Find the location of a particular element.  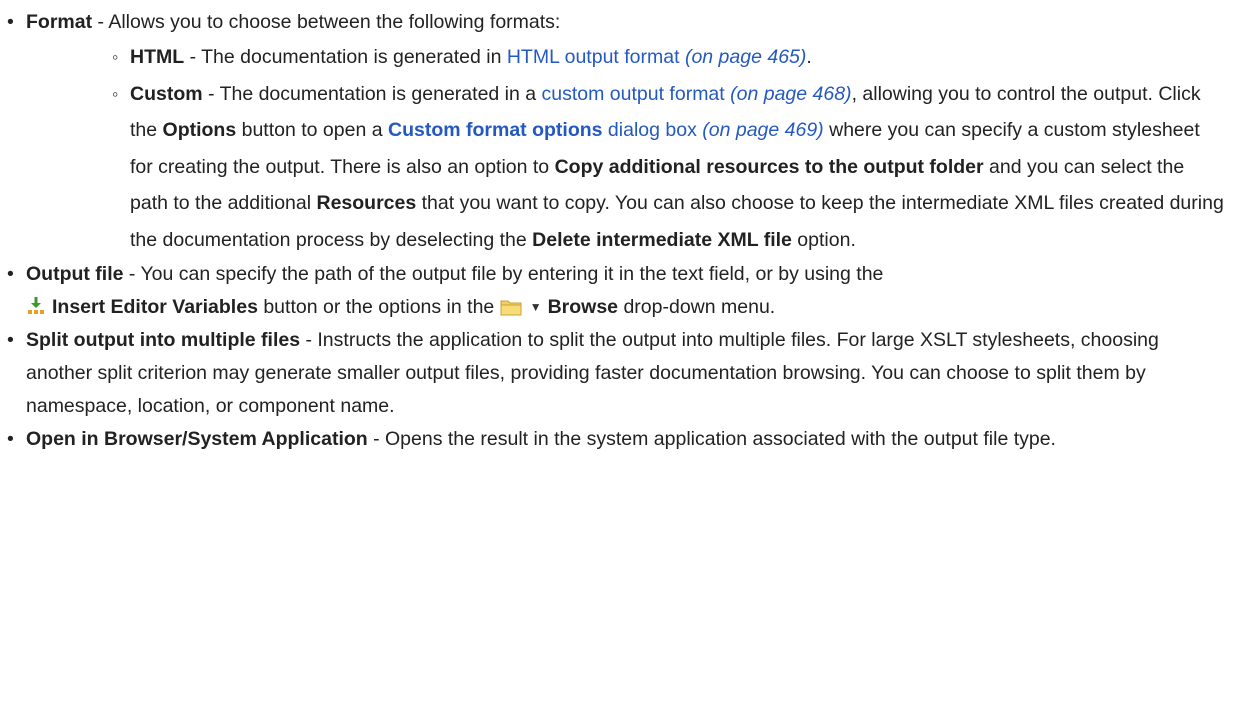

custom-text-1: - The documentation is generated in a is located at coordinates (372, 93).